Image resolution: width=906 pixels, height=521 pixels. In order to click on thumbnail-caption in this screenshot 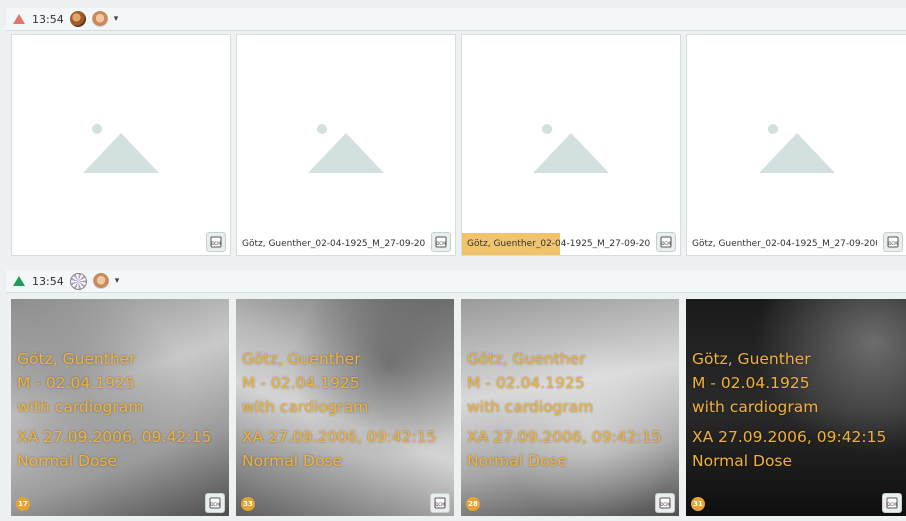, I will do `click(106, 244)`.